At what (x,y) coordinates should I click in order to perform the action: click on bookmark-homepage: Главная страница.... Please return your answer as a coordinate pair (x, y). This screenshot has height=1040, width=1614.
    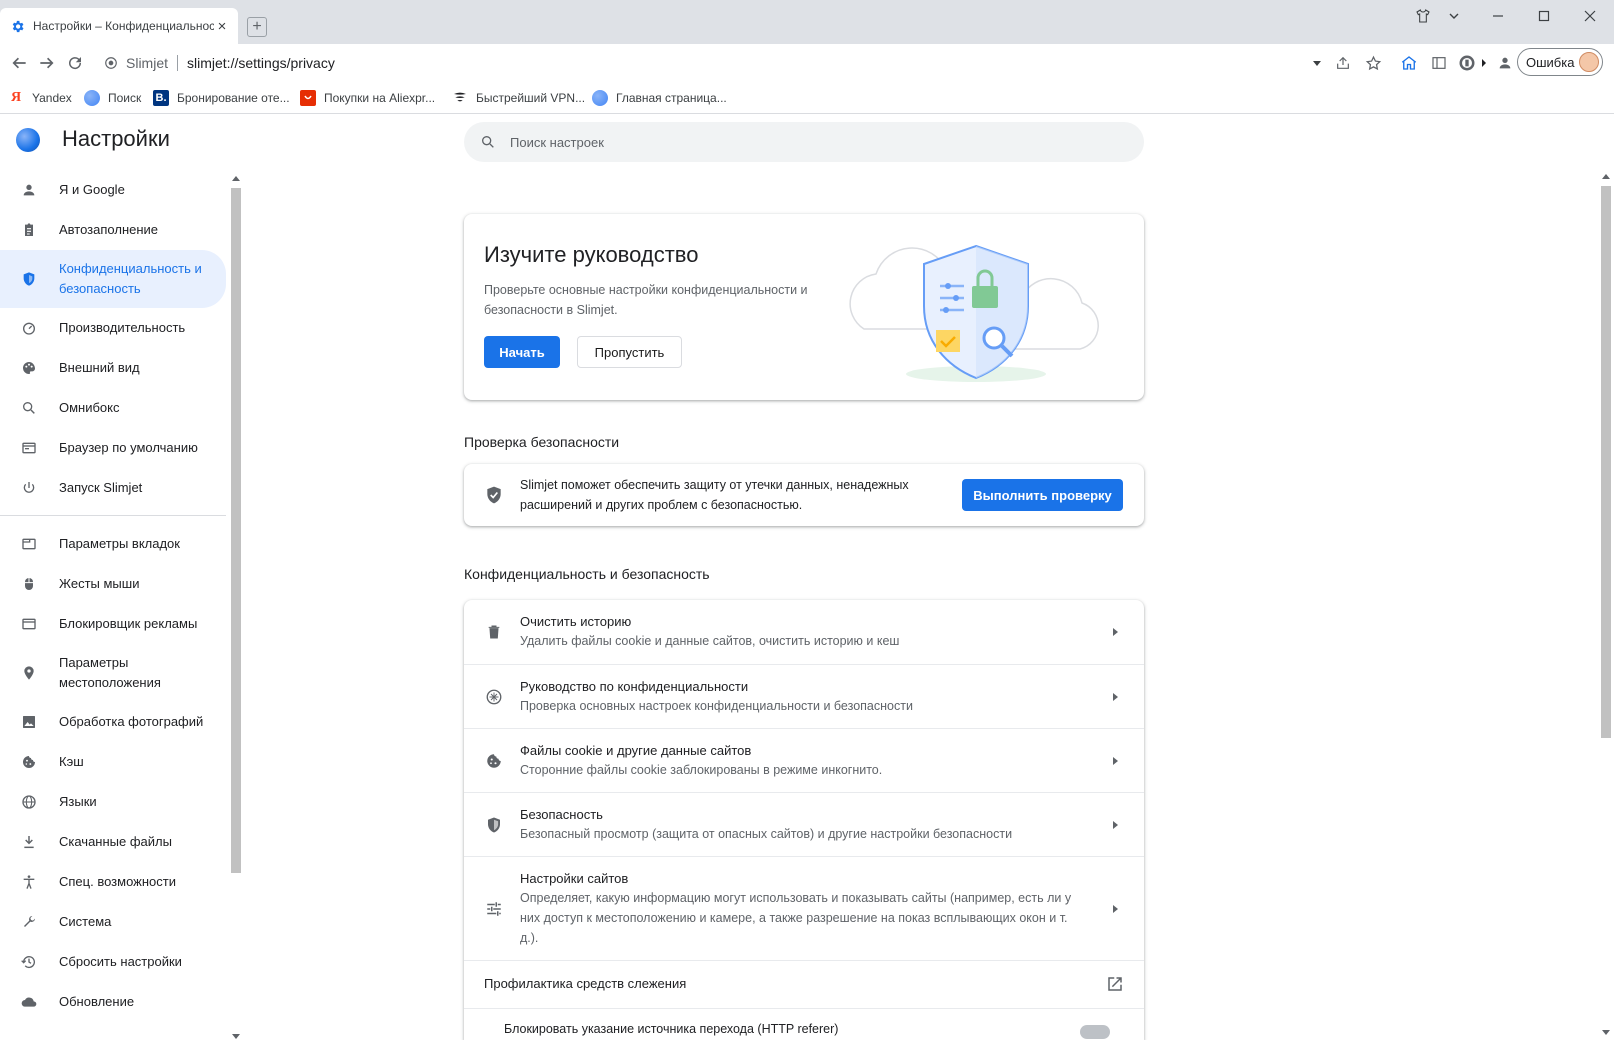
    Looking at the image, I should click on (659, 98).